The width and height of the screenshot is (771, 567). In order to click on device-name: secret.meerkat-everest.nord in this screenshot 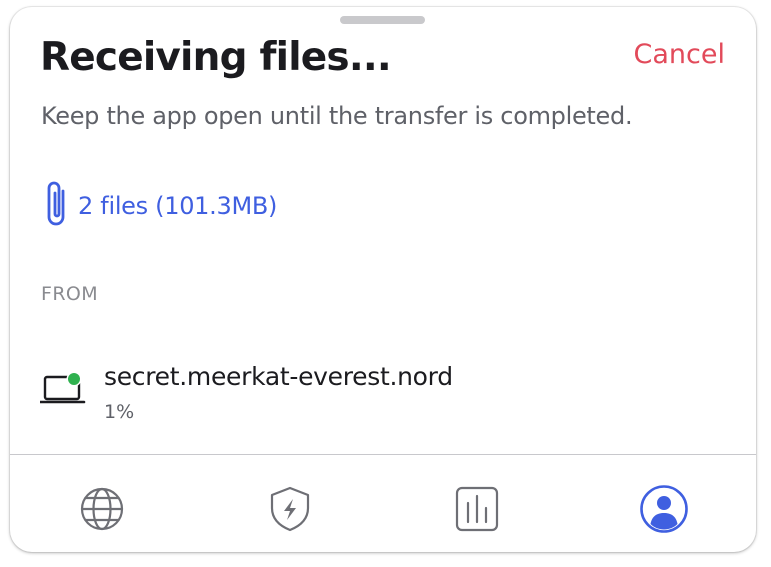, I will do `click(278, 376)`.